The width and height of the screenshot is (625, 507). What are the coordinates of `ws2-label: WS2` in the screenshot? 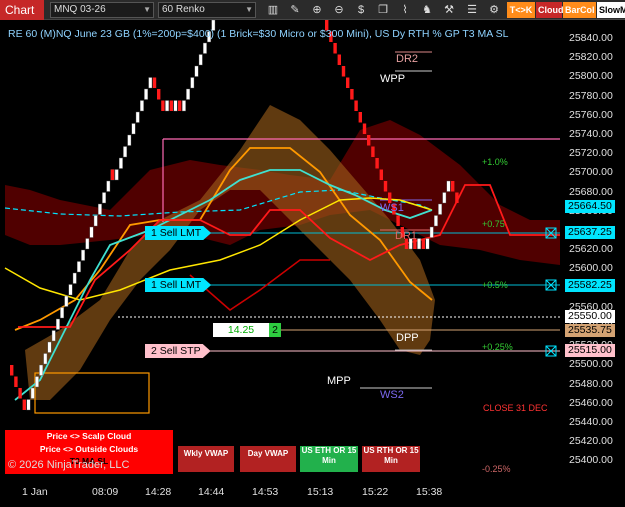 It's located at (392, 395).